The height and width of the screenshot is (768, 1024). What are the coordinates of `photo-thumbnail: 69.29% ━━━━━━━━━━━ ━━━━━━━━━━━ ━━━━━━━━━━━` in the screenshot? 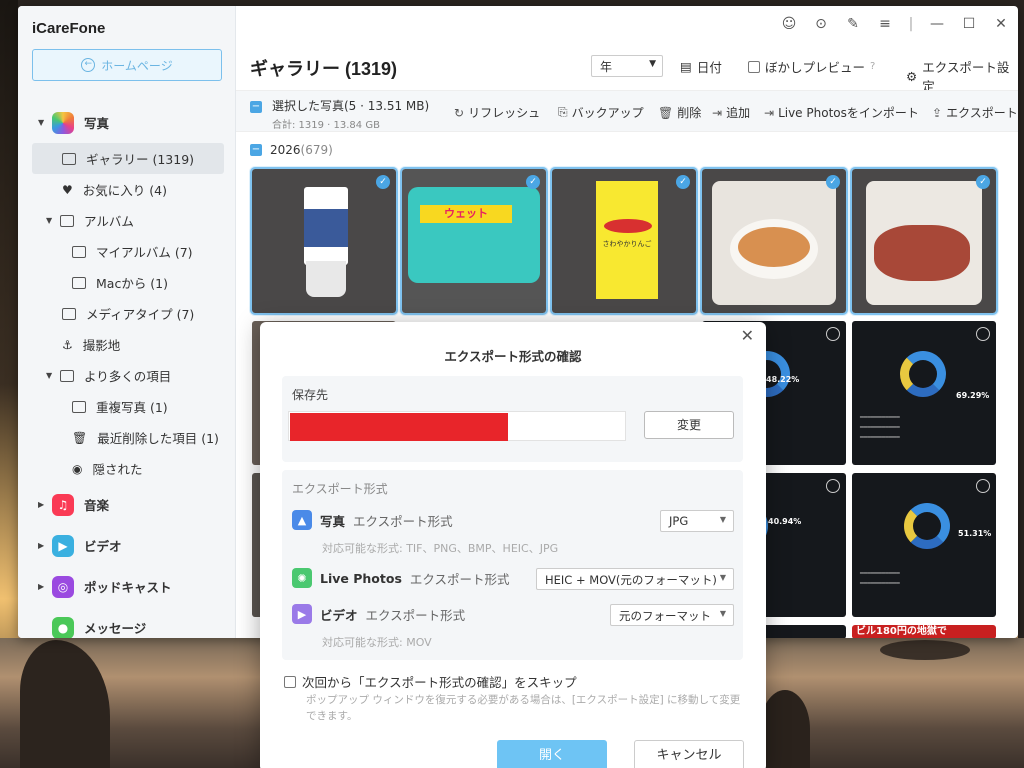 It's located at (924, 393).